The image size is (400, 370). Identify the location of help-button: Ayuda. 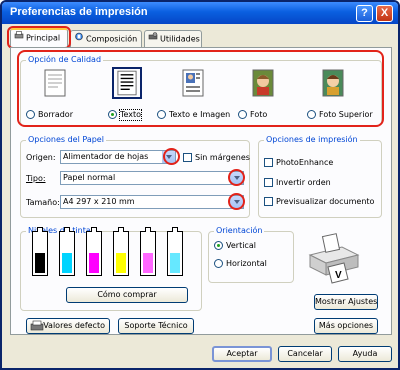
(365, 354).